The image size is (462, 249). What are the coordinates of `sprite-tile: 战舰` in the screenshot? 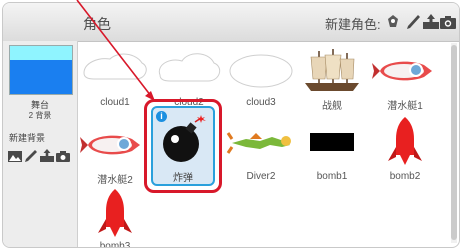 It's located at (332, 80).